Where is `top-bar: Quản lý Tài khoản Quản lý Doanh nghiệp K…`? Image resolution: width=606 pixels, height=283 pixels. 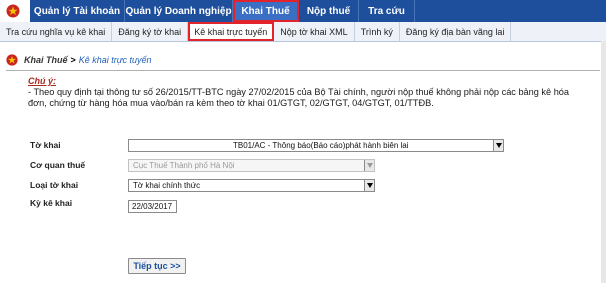
top-bar: Quản lý Tài khoản Quản lý Doanh nghiệp K… is located at coordinates (303, 11).